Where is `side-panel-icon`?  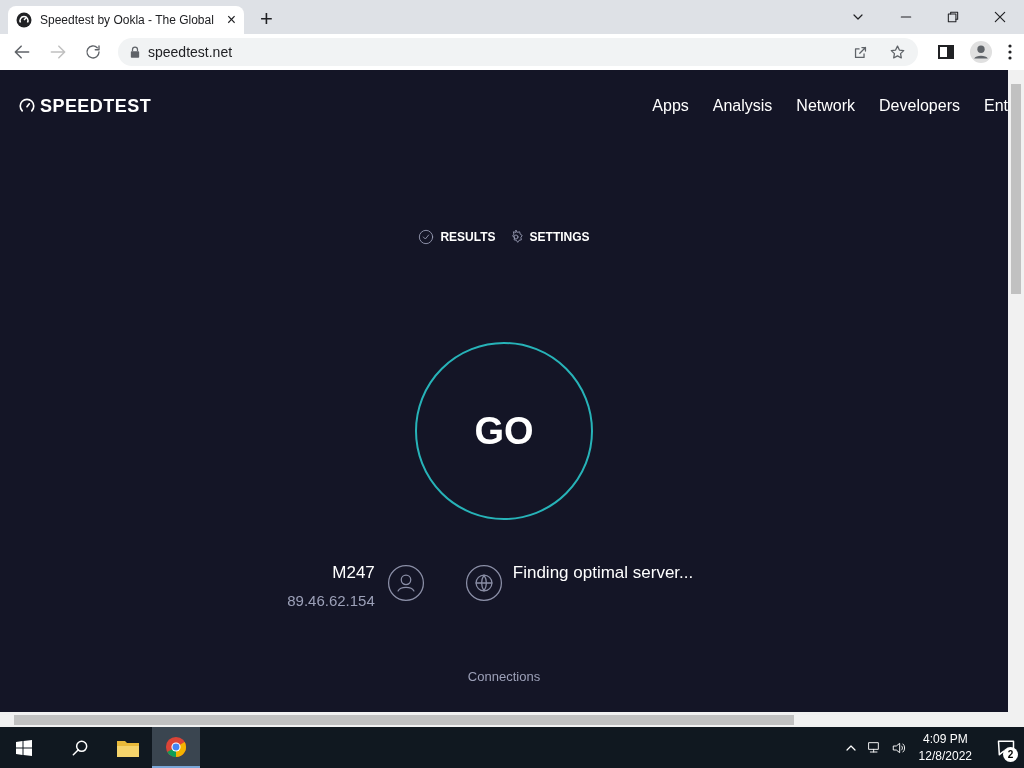
side-panel-icon is located at coordinates (946, 52).